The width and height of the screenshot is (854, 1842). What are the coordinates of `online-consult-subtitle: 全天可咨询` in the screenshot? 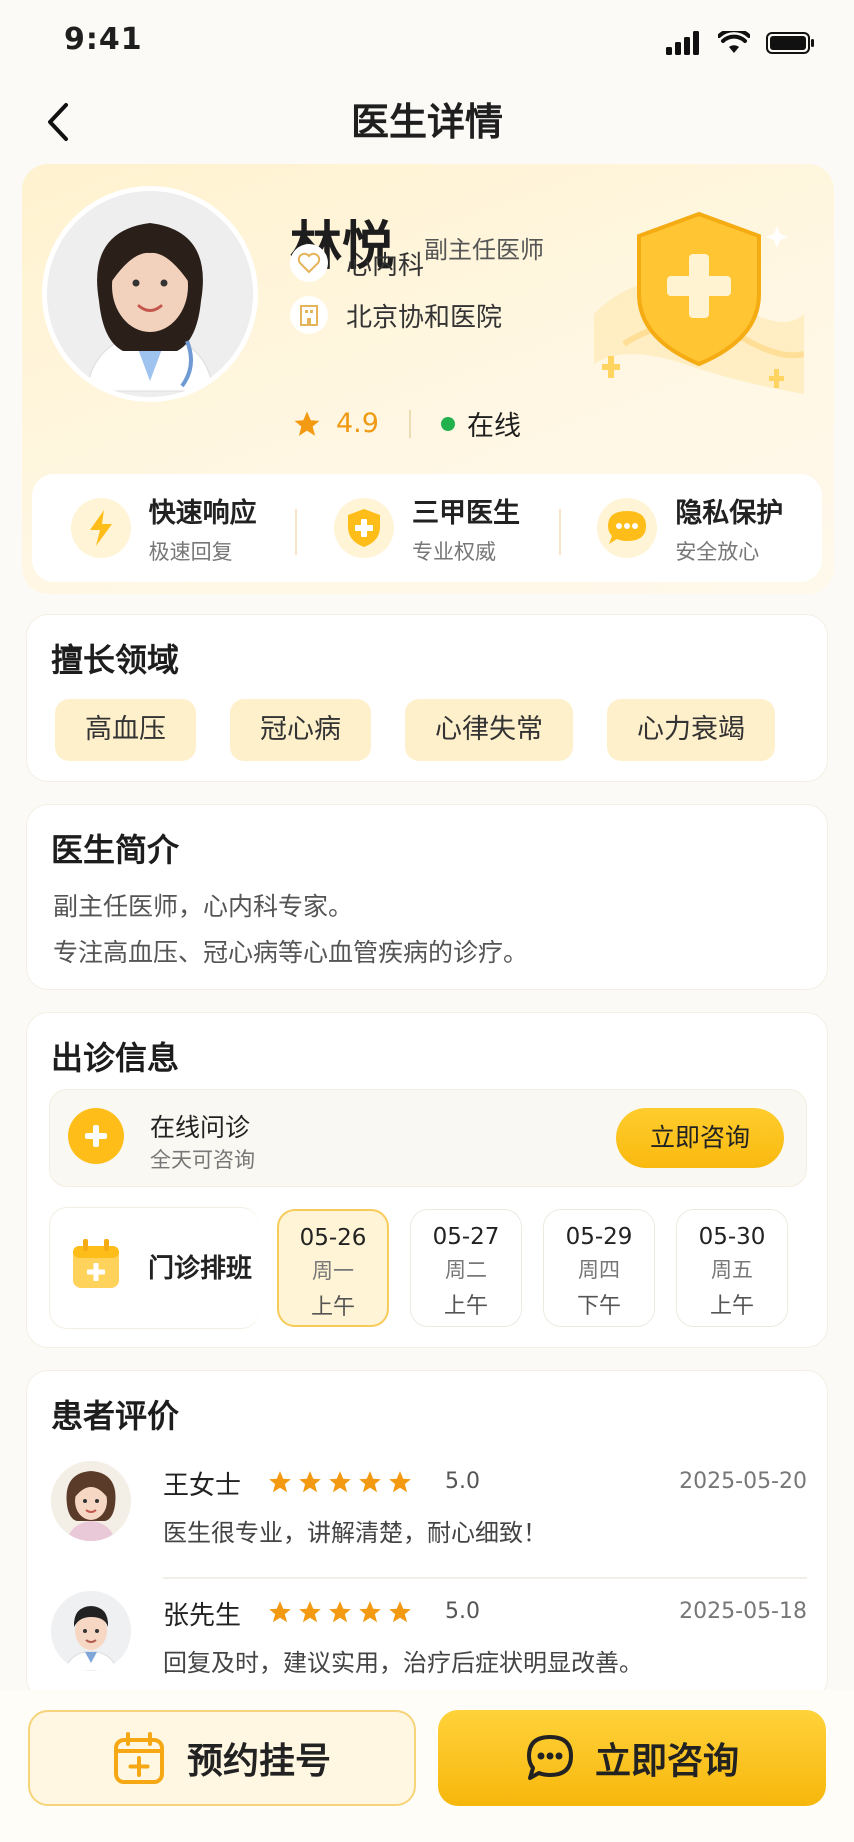 It's located at (202, 1160).